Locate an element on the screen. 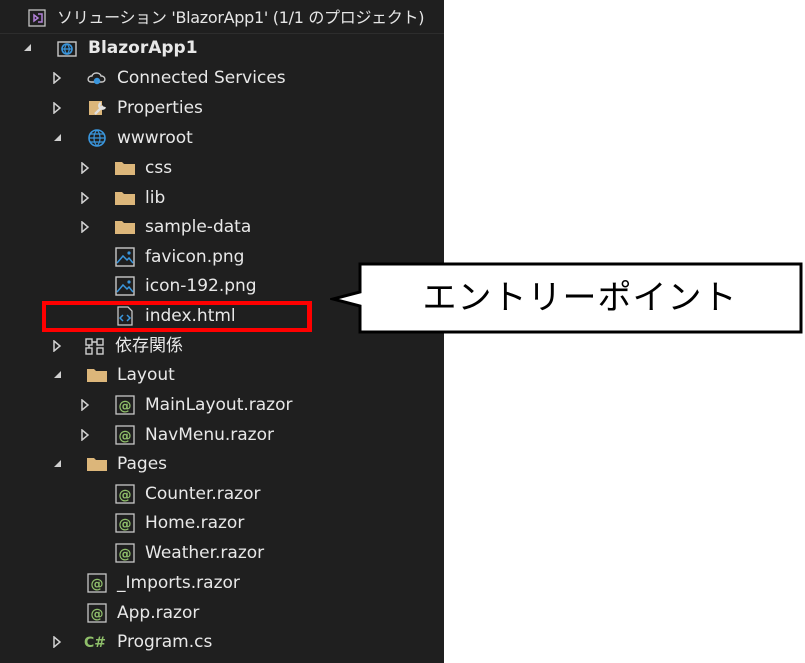  tree-label-nav-menu: NavMenu.razor is located at coordinates (209, 435).